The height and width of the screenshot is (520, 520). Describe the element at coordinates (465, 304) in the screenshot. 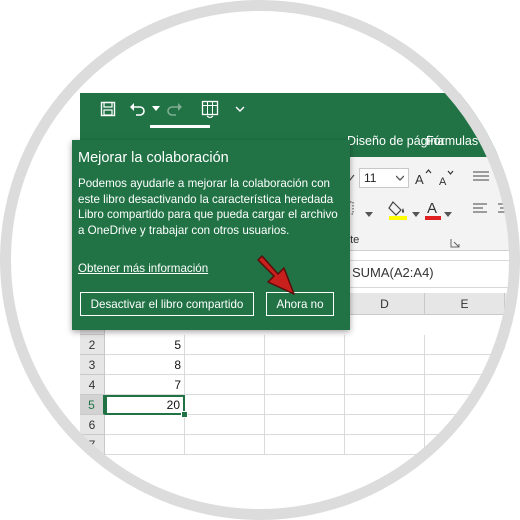

I see `column-header-e: E` at that location.